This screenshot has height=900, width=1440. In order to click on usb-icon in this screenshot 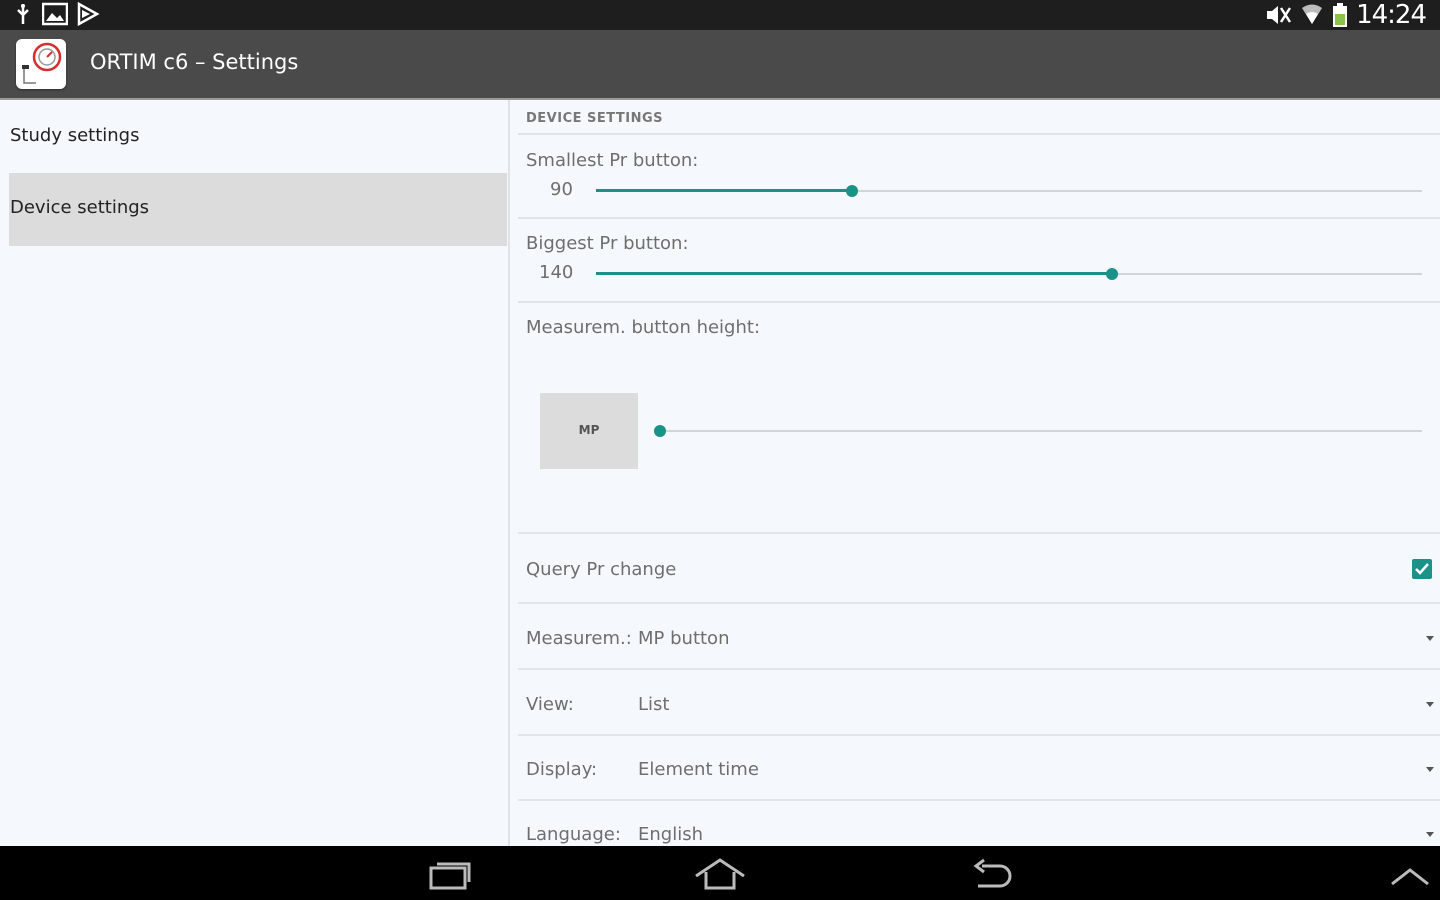, I will do `click(23, 14)`.